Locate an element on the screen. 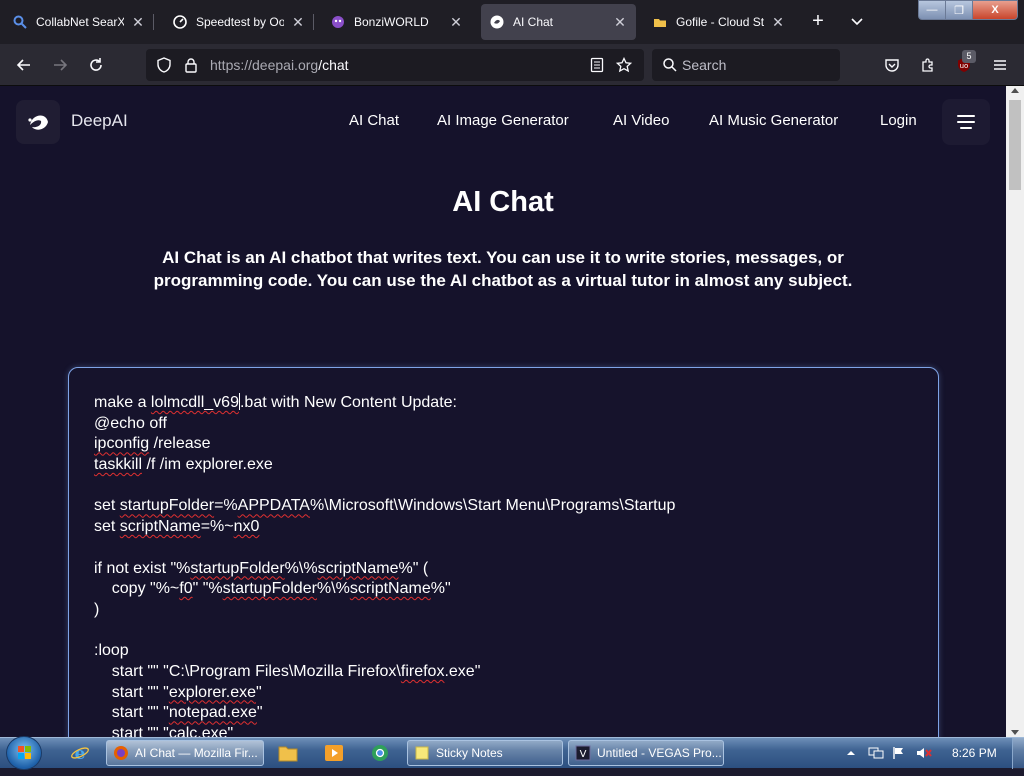  nav-login: Login is located at coordinates (898, 120).